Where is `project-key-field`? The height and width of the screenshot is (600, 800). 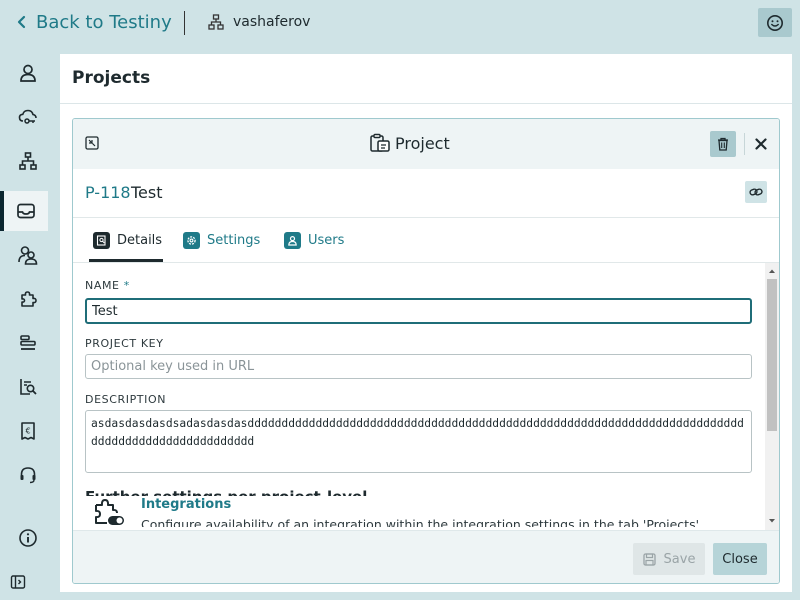 project-key-field is located at coordinates (418, 366).